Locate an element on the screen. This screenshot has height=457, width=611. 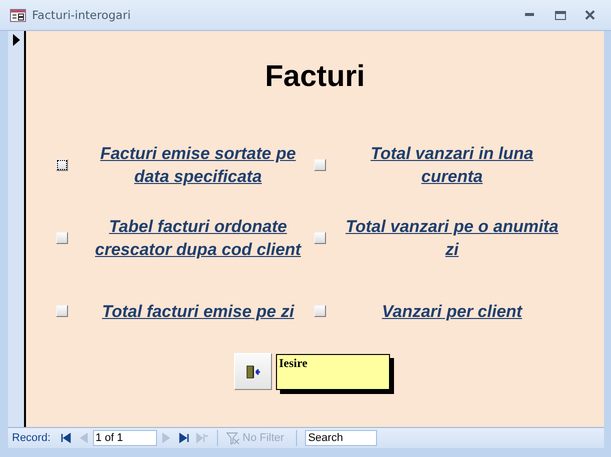
form-icon is located at coordinates (18, 15).